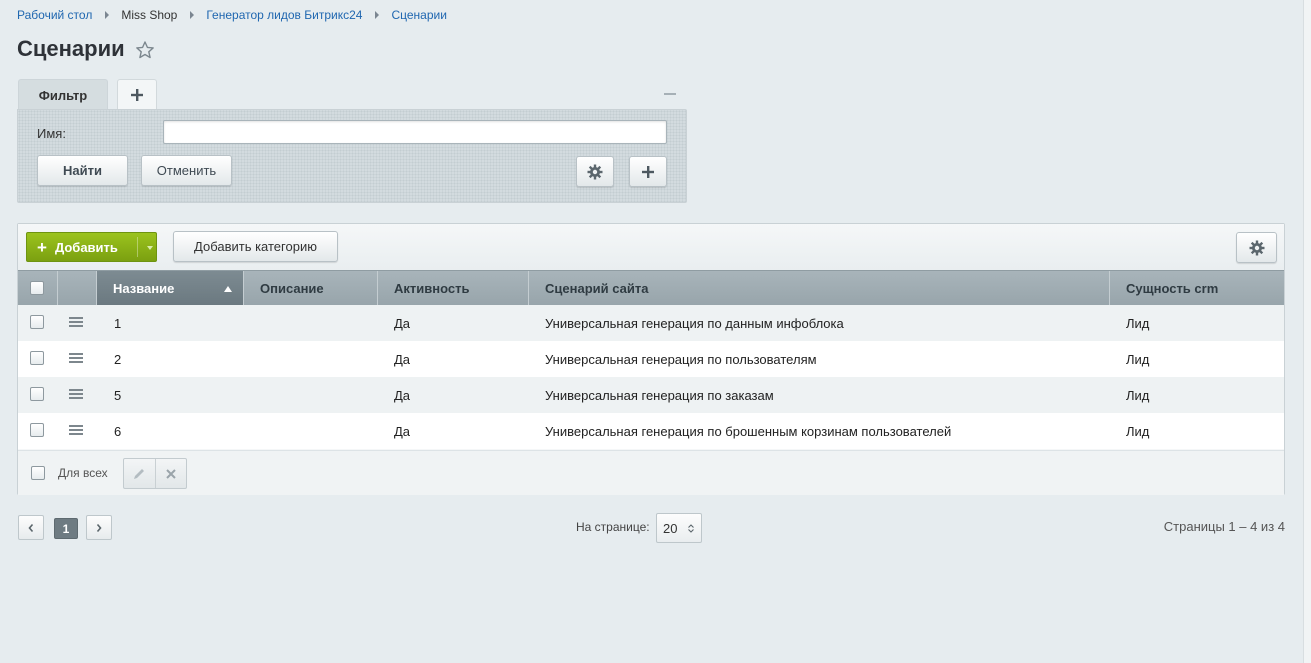 This screenshot has height=663, width=1311. What do you see at coordinates (117, 323) in the screenshot?
I see `cell-name: 1` at bounding box center [117, 323].